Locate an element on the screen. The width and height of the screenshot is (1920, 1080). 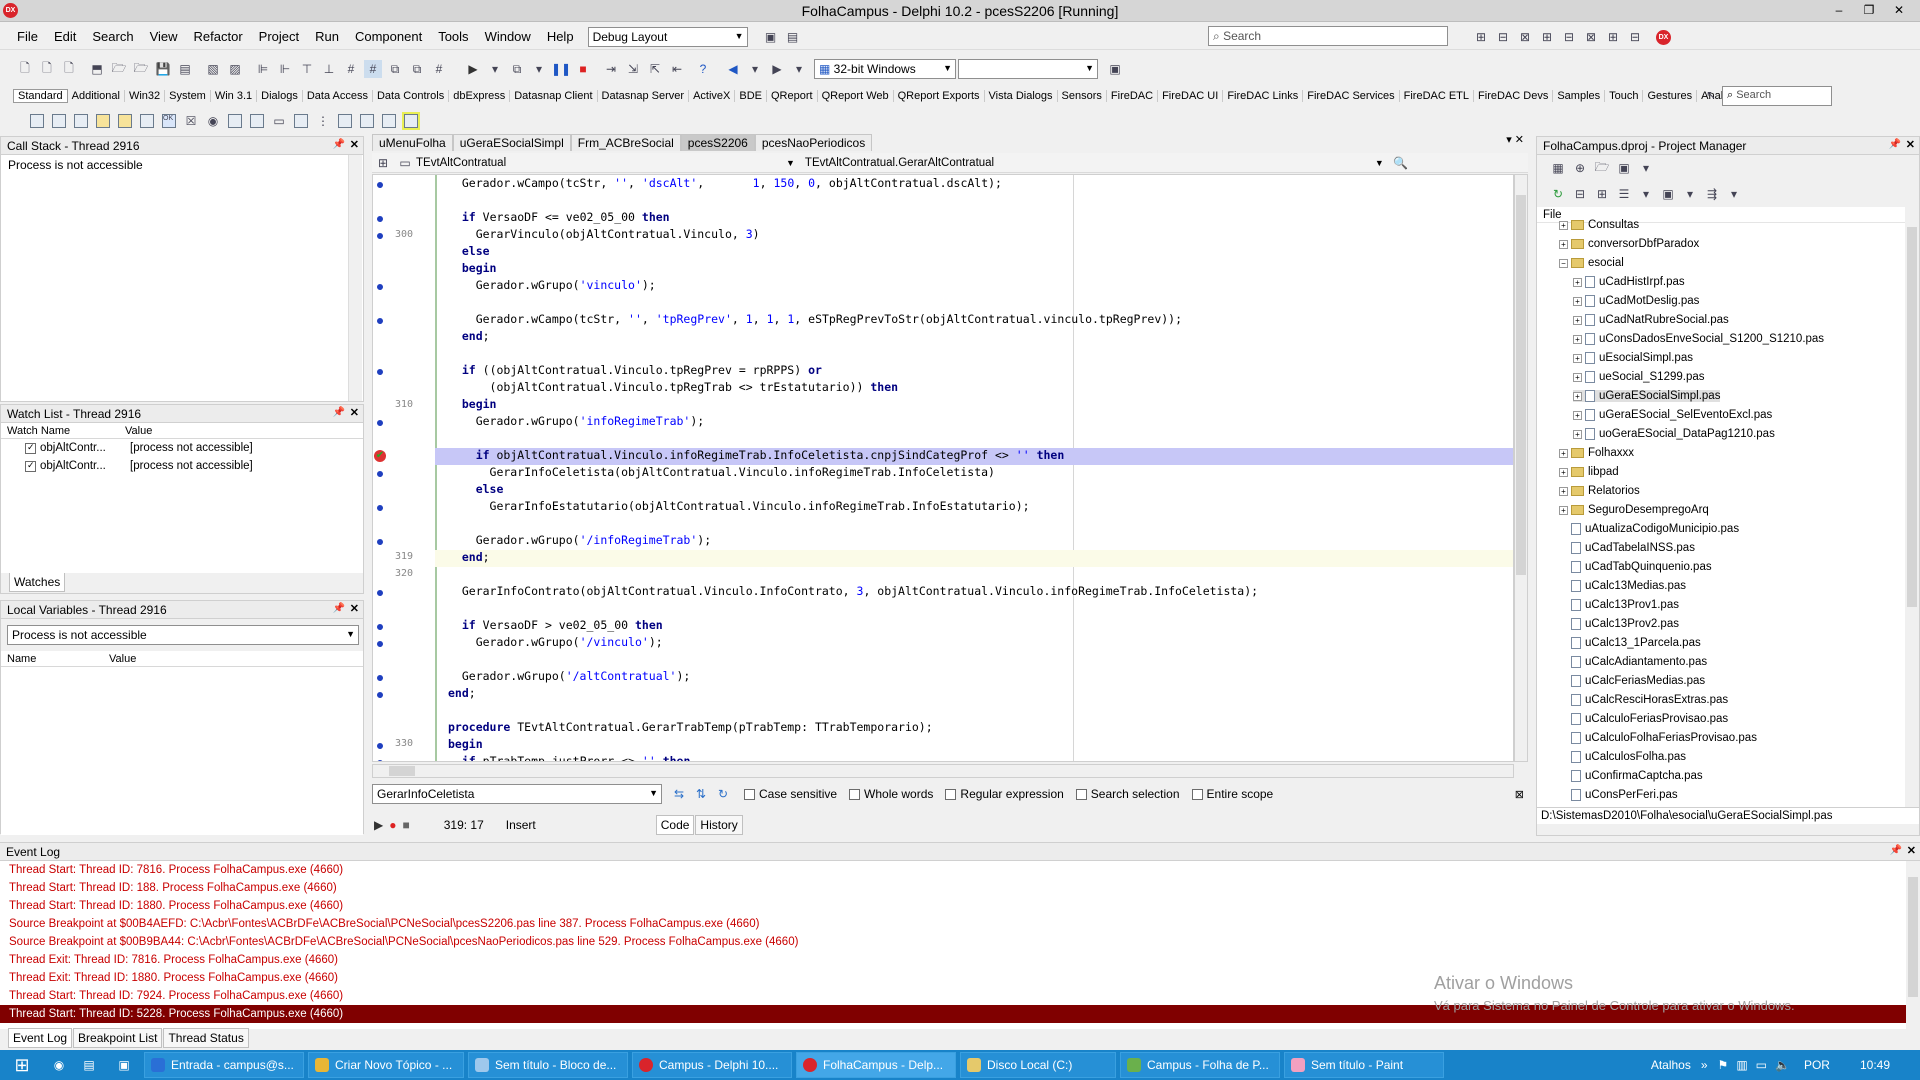
align-right-icon: ⊠ is located at coordinates (1525, 37).